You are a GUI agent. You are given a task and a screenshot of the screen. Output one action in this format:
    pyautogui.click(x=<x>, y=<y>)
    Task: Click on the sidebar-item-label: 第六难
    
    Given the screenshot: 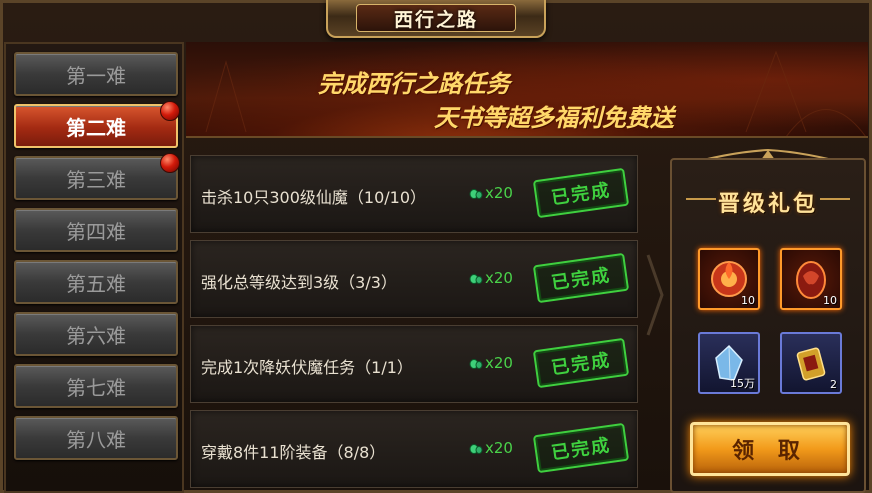 What is the action you would take?
    pyautogui.click(x=96, y=335)
    